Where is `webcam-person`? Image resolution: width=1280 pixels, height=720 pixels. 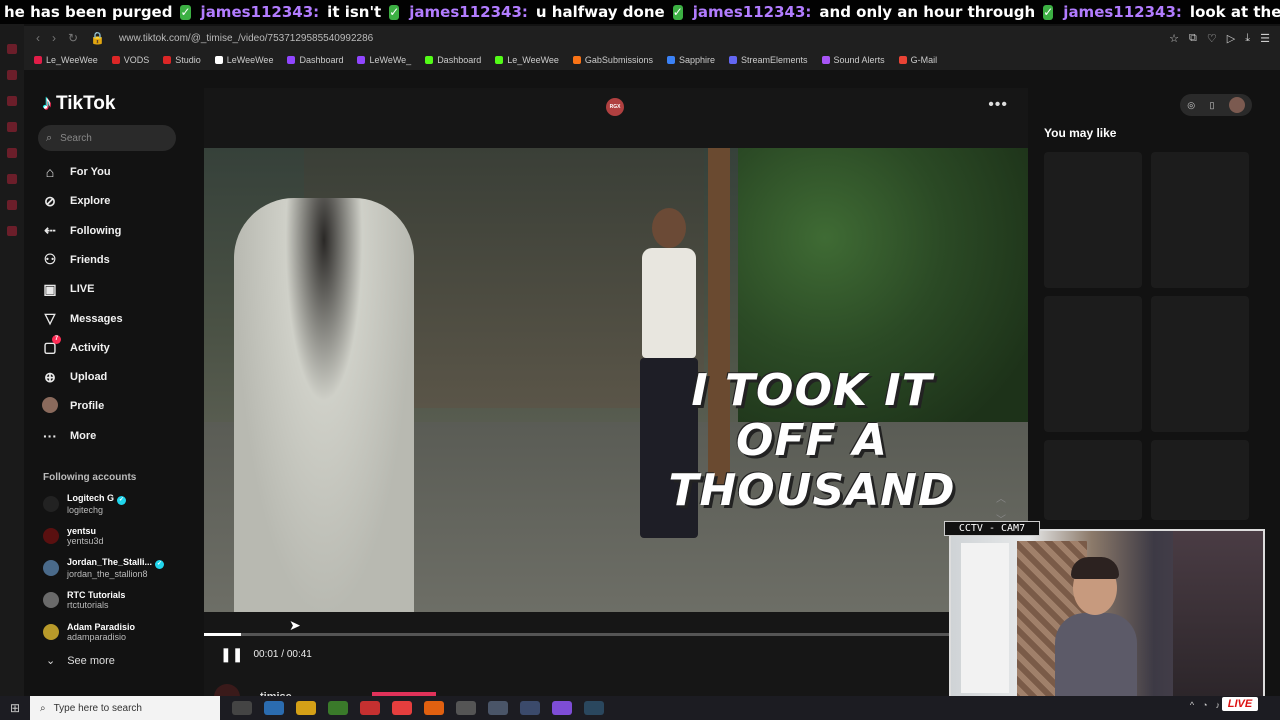 webcam-person is located at coordinates (1096, 630).